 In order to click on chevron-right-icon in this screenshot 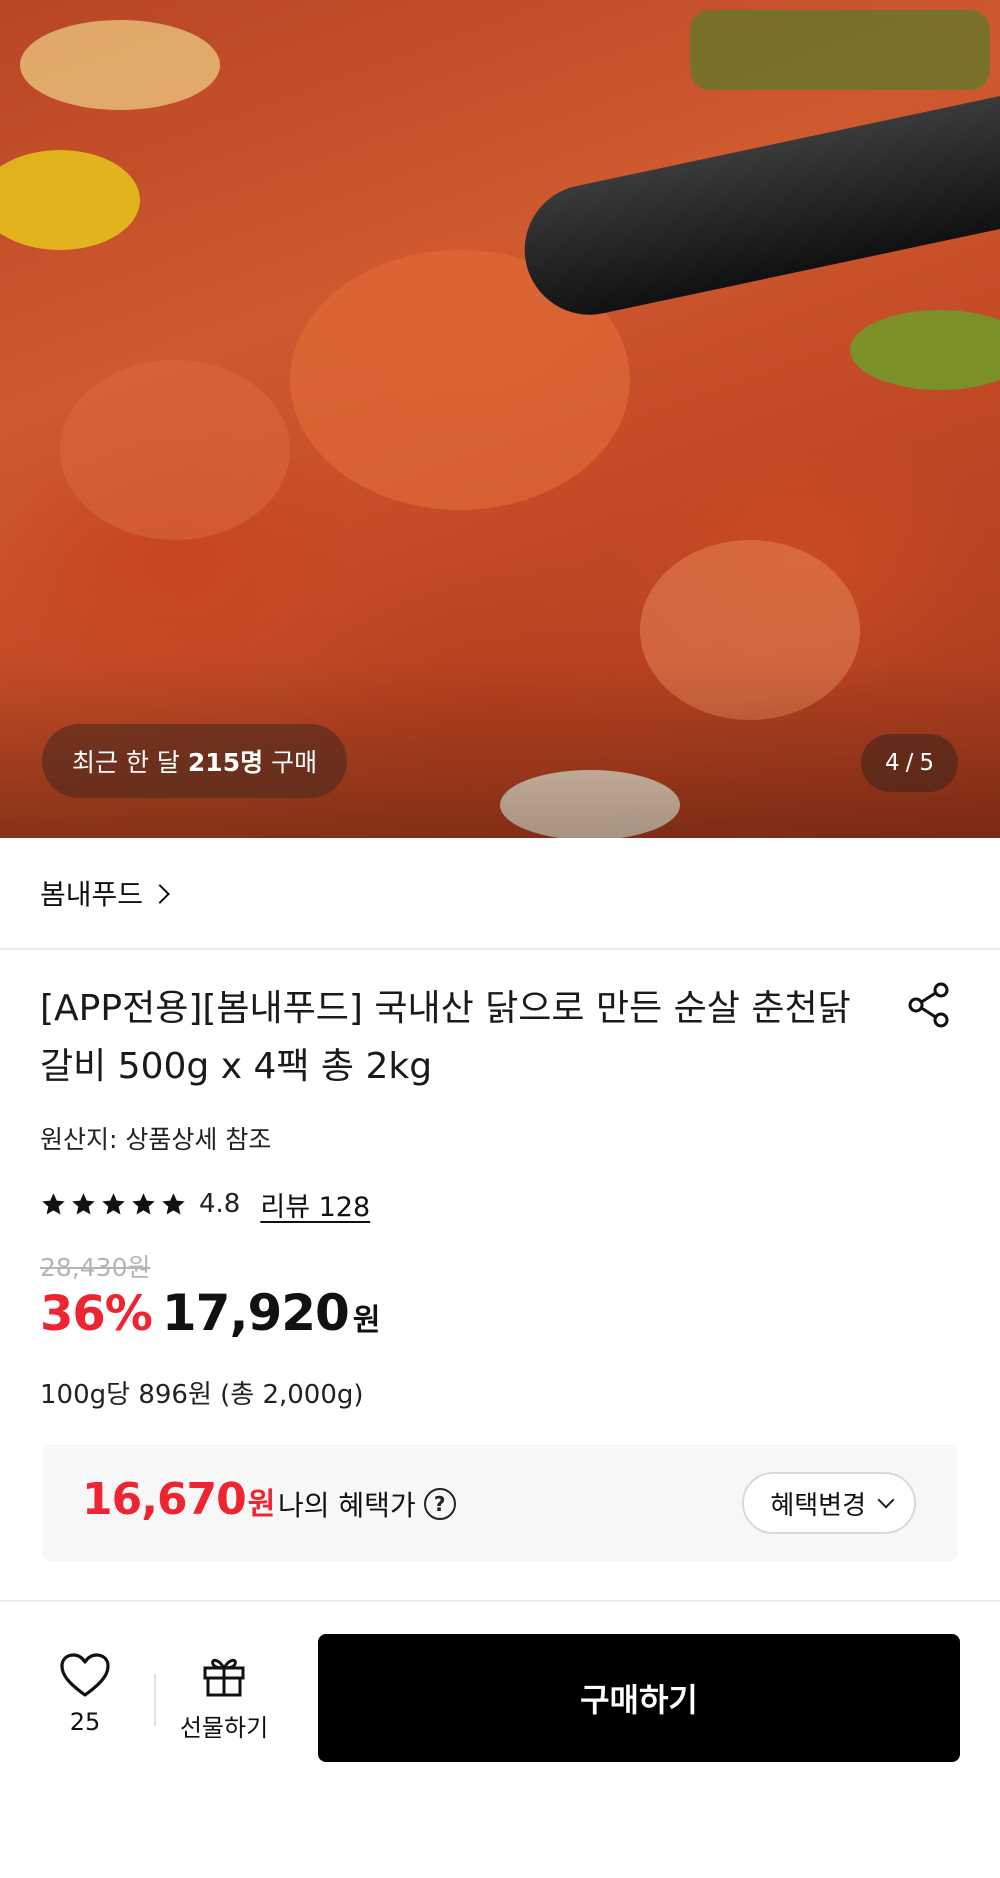, I will do `click(160, 894)`.